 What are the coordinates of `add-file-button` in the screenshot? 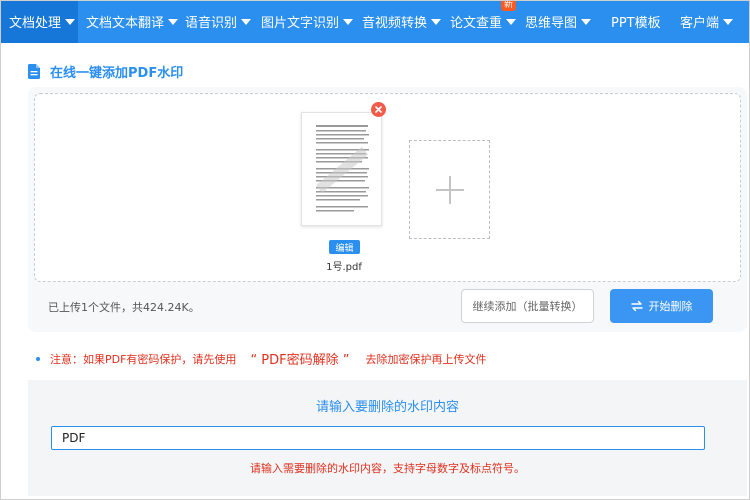 It's located at (449, 189).